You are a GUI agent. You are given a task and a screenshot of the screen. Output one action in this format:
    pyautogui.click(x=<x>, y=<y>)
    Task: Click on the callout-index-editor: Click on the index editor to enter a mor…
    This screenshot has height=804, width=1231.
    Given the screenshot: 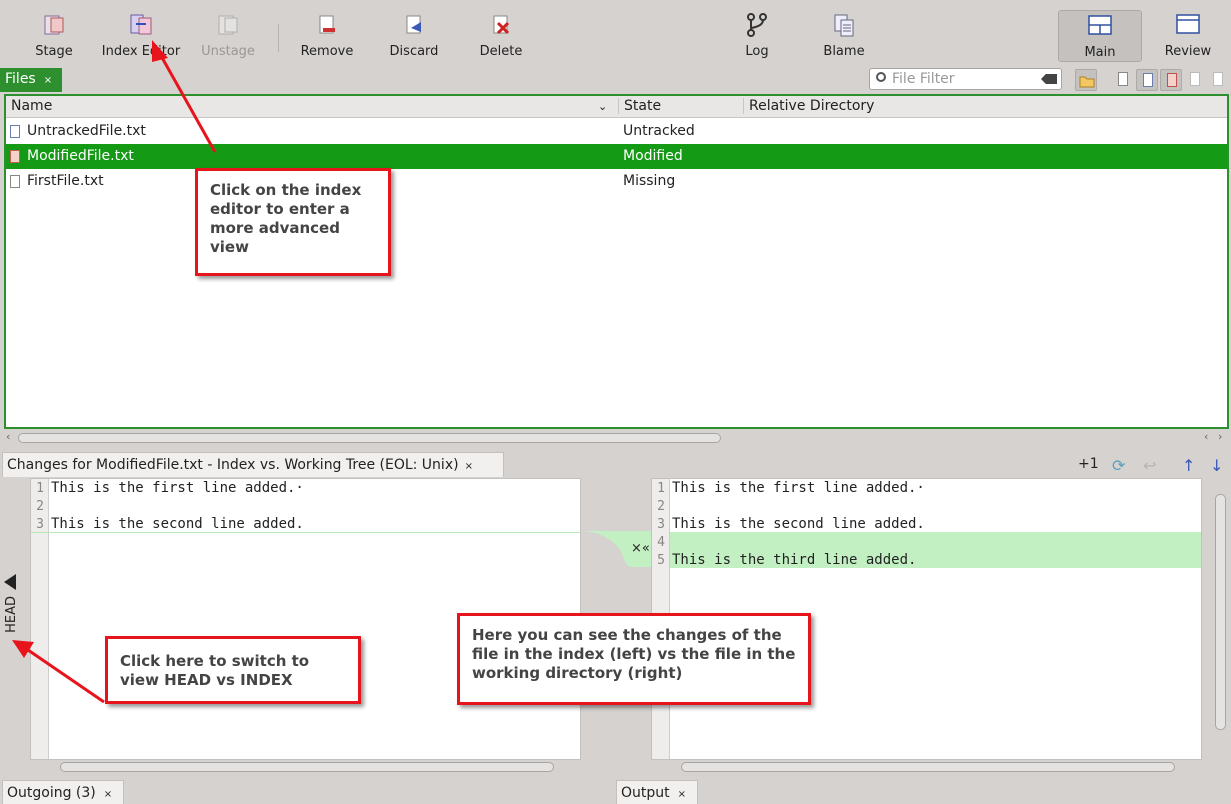 What is the action you would take?
    pyautogui.click(x=293, y=222)
    